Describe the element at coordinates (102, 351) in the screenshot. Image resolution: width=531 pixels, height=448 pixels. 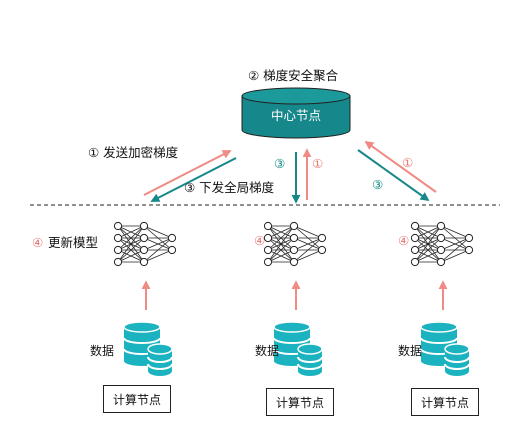
I see `data-label-1: 数据` at that location.